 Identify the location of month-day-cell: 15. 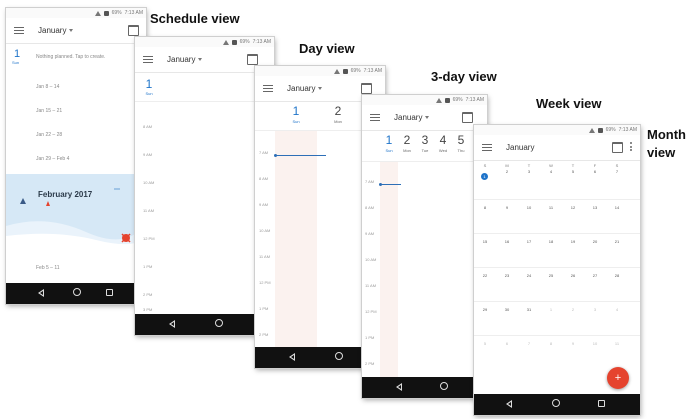
(485, 241).